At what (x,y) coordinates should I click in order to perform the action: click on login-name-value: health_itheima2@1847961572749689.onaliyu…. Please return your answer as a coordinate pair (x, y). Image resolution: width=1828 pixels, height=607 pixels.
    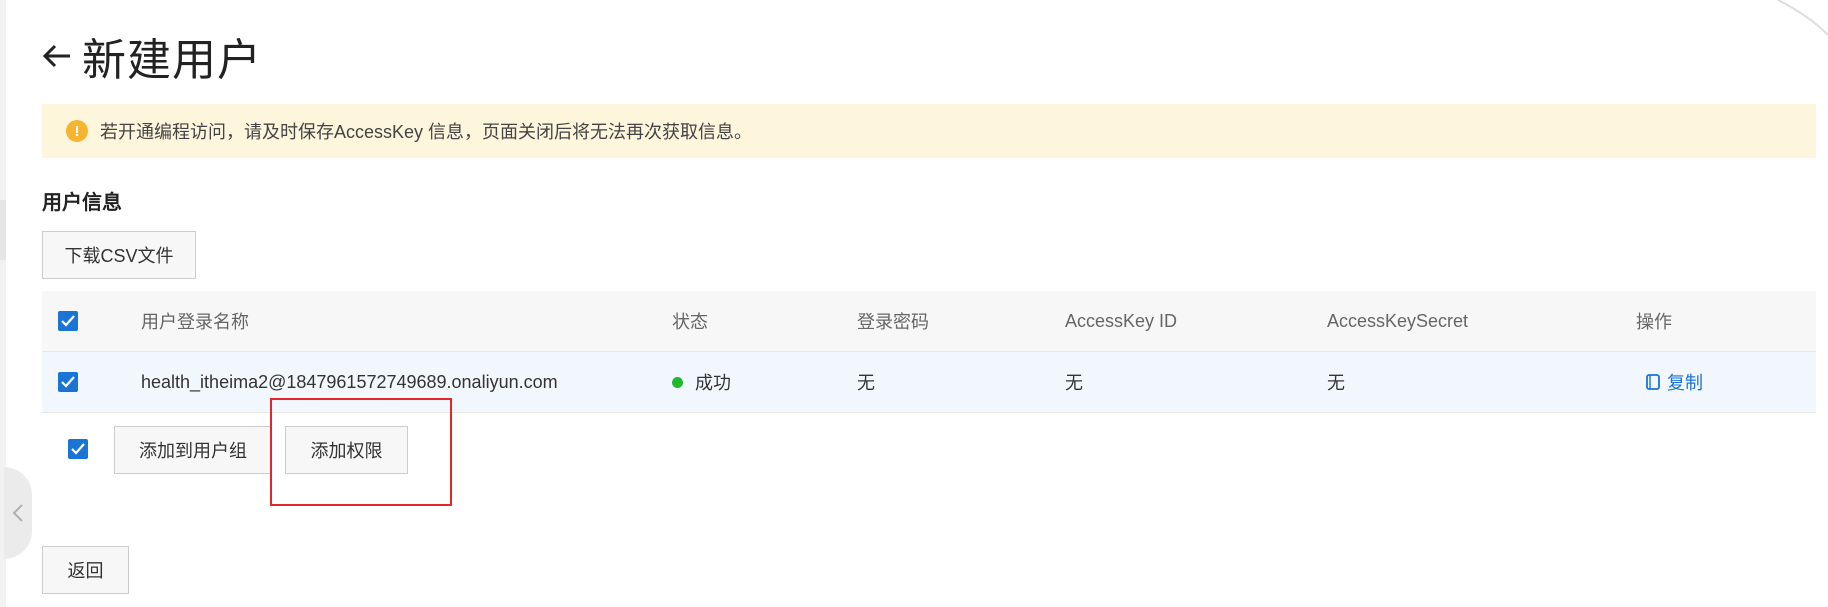
    Looking at the image, I should click on (349, 381).